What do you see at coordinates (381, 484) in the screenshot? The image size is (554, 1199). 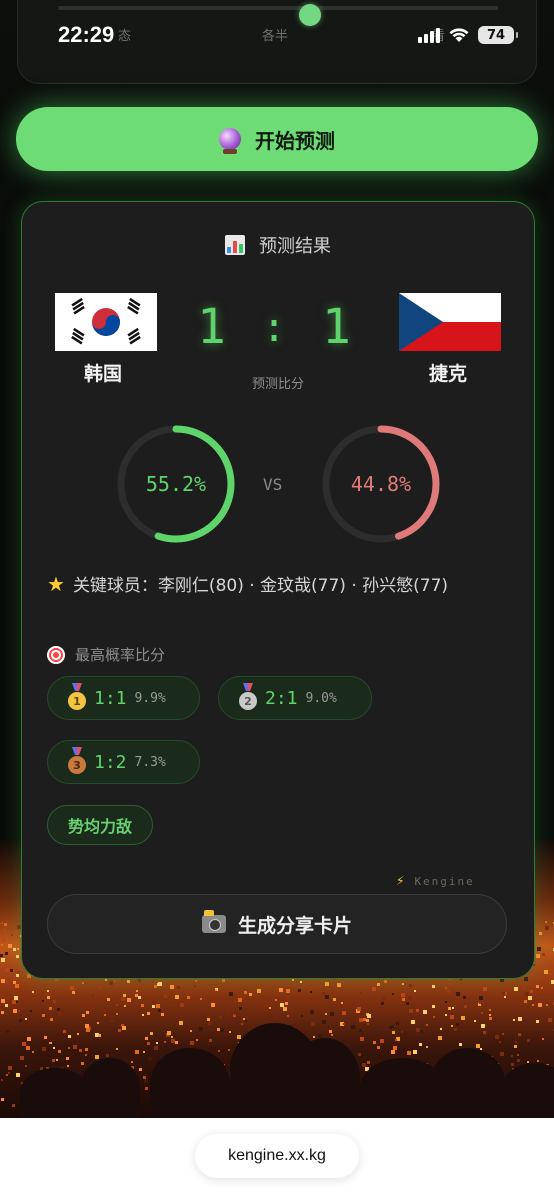 I see `away-win-percent: 44.8%` at bounding box center [381, 484].